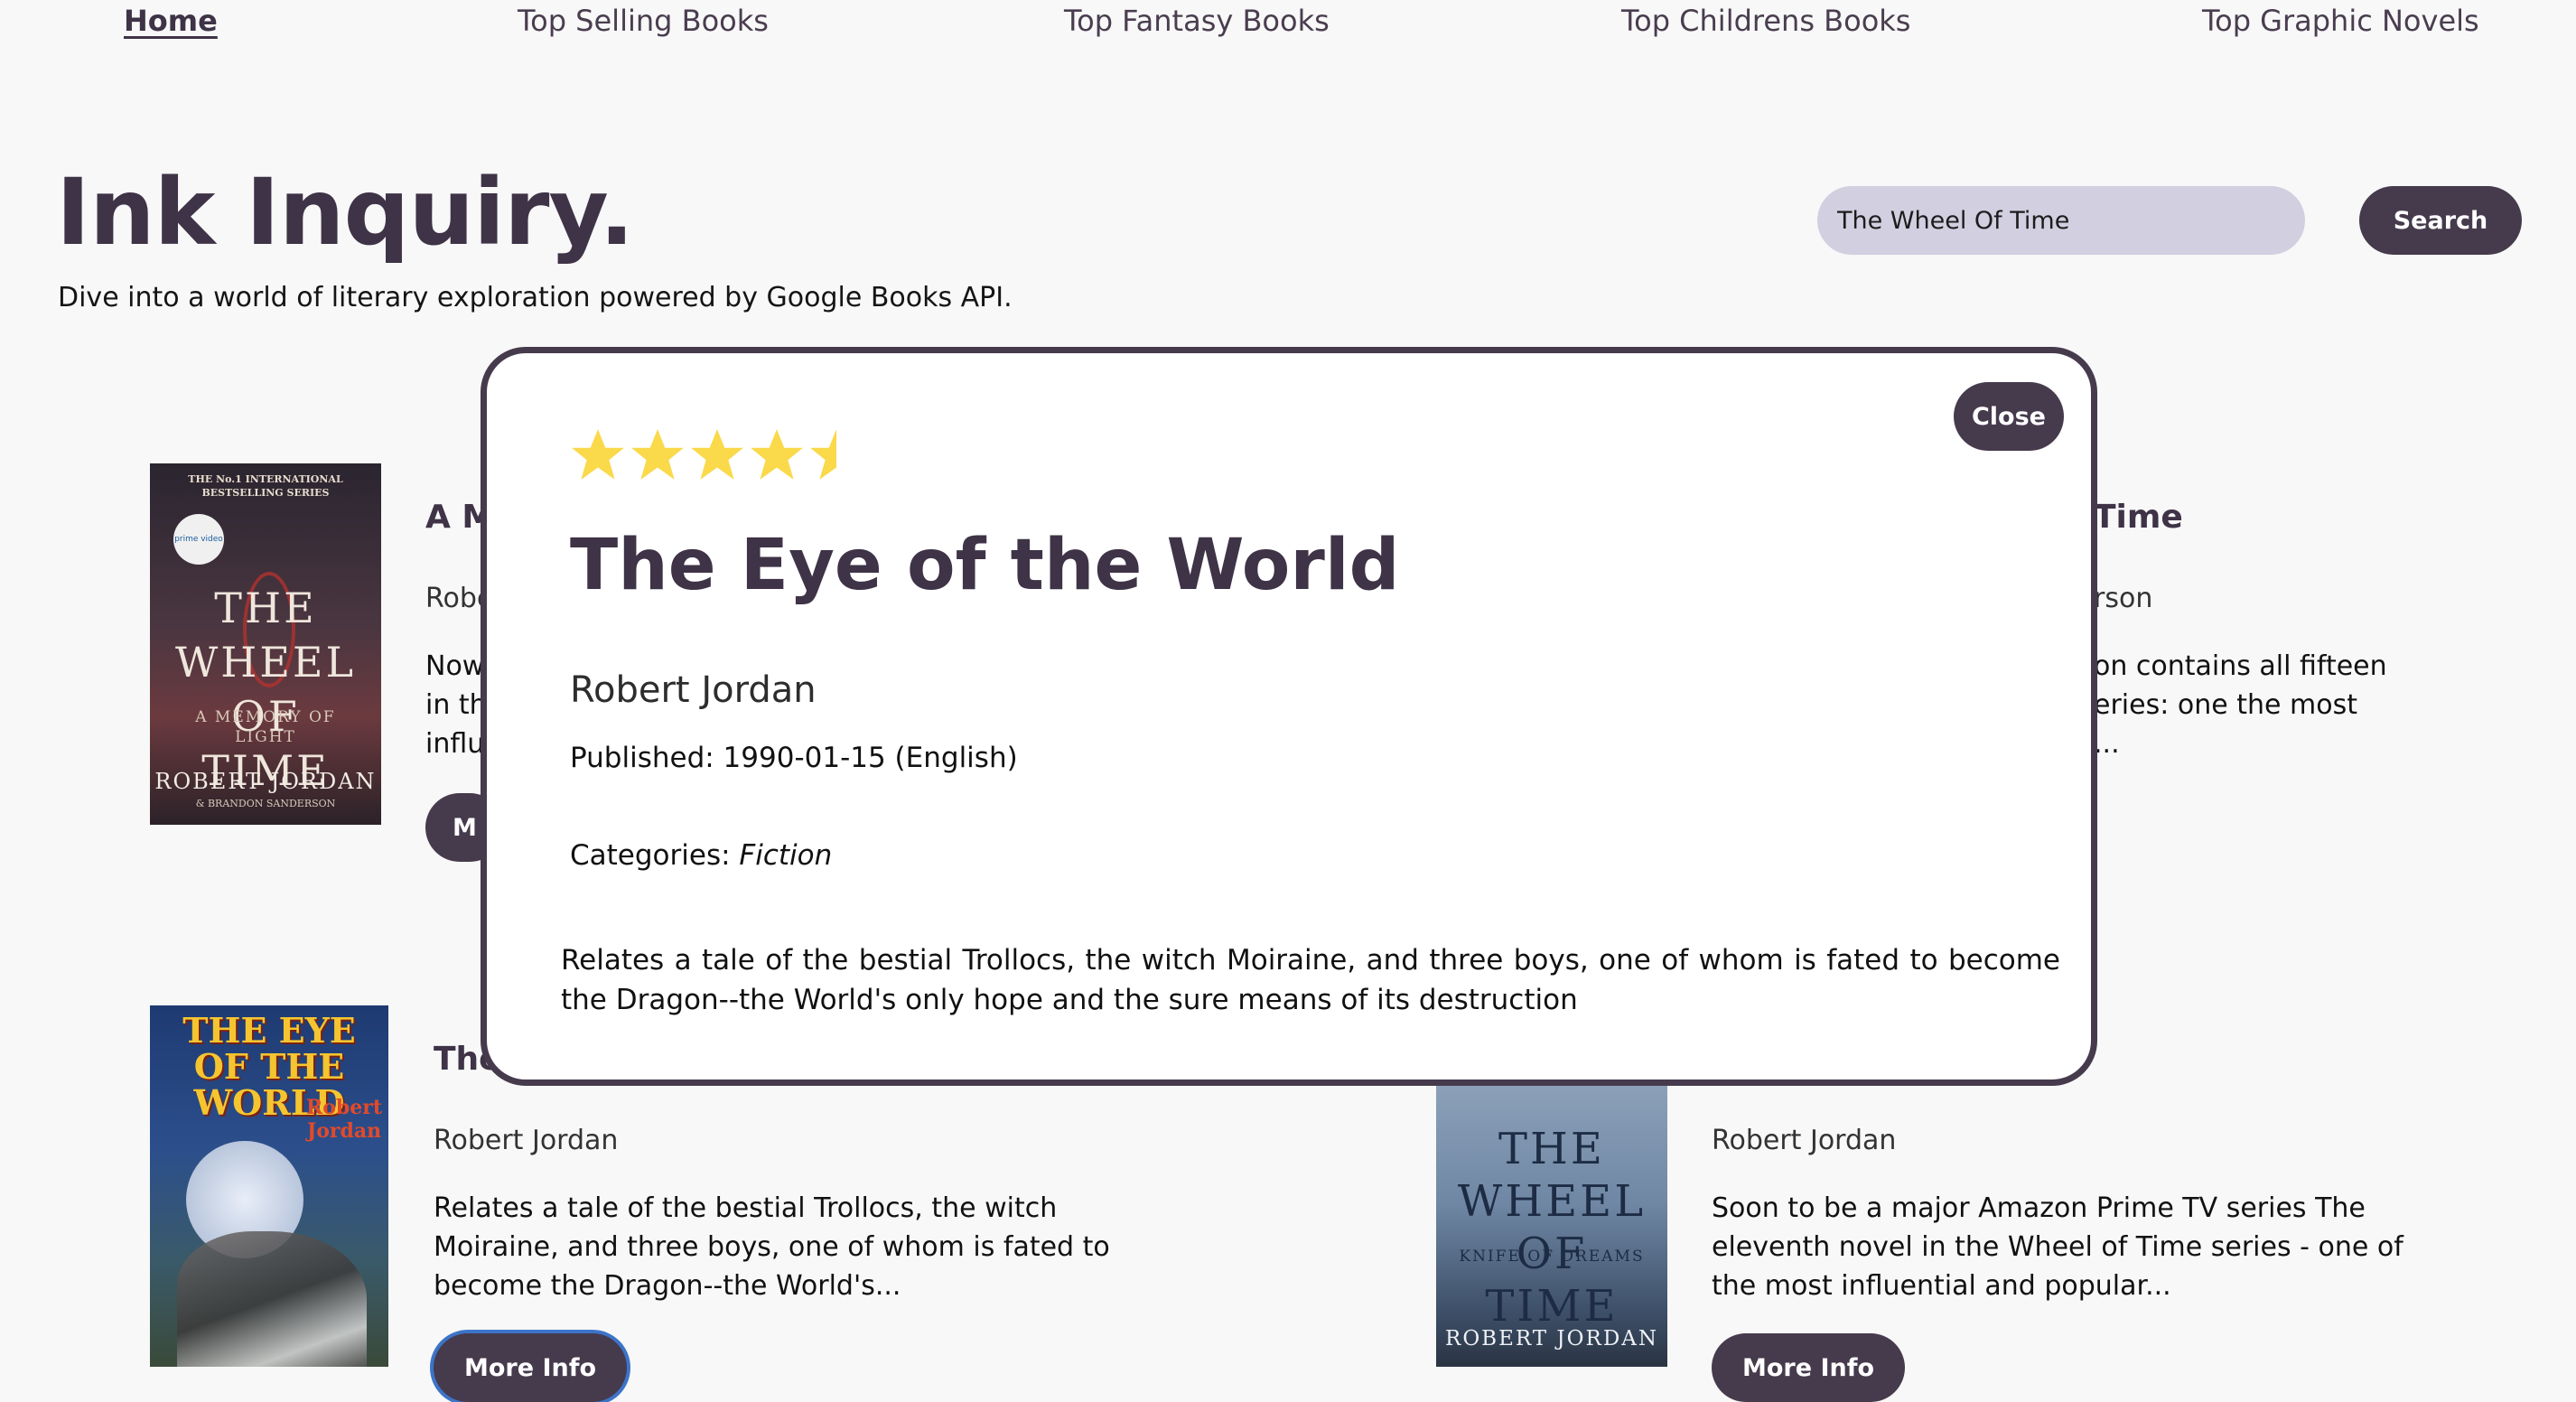  Describe the element at coordinates (455, 744) in the screenshot. I see `book-description-line: influ` at that location.